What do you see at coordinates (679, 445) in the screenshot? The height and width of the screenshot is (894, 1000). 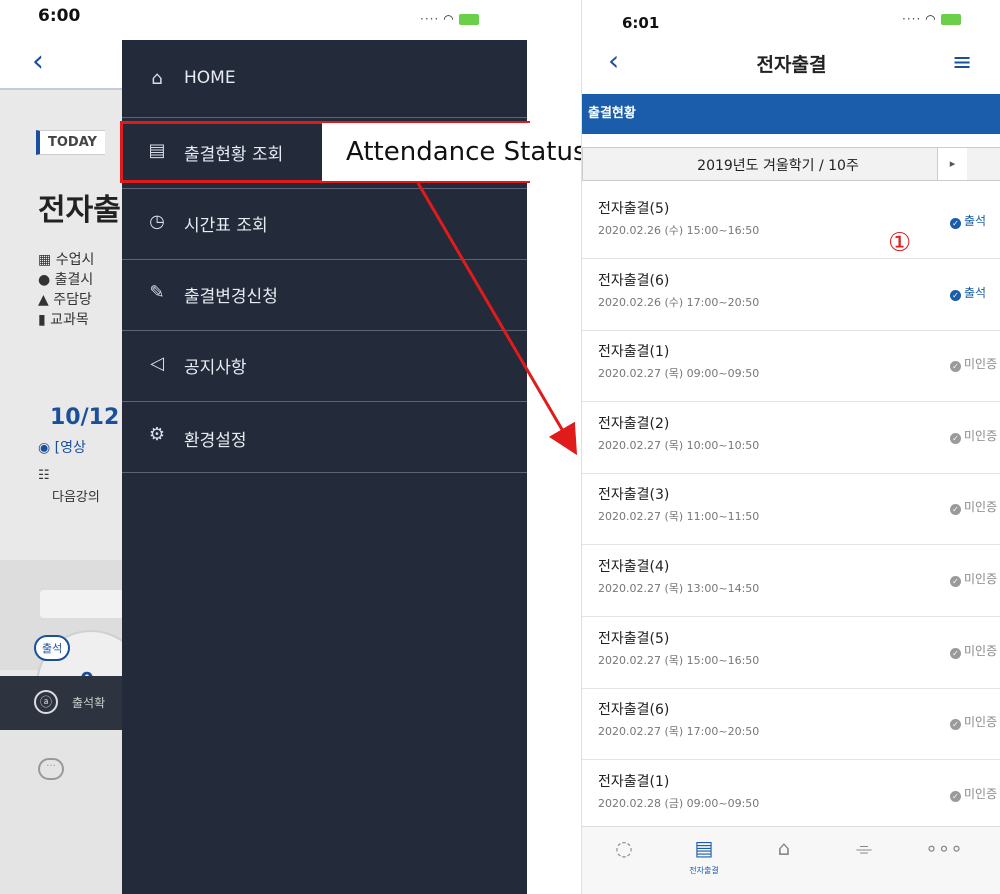 I see `class-datetime: 2020.02.27 (목) 10:00~10:50` at bounding box center [679, 445].